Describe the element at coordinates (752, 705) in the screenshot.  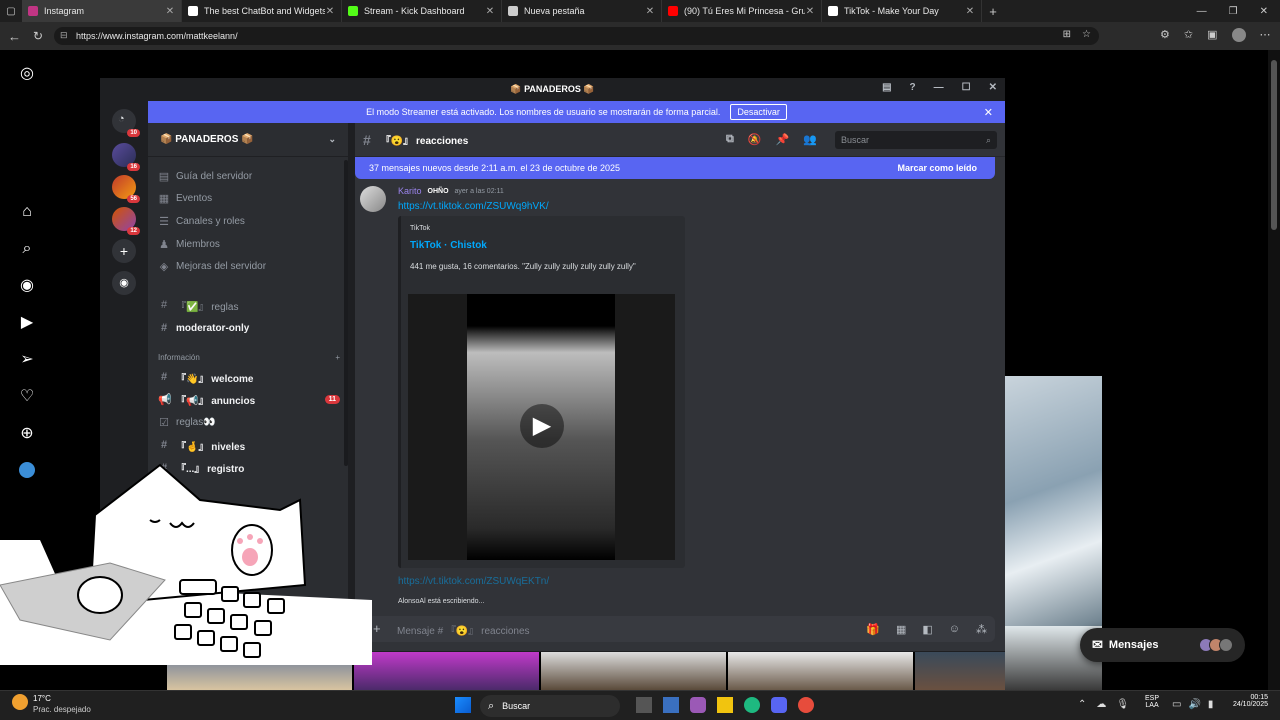
I see `edge-icon` at that location.